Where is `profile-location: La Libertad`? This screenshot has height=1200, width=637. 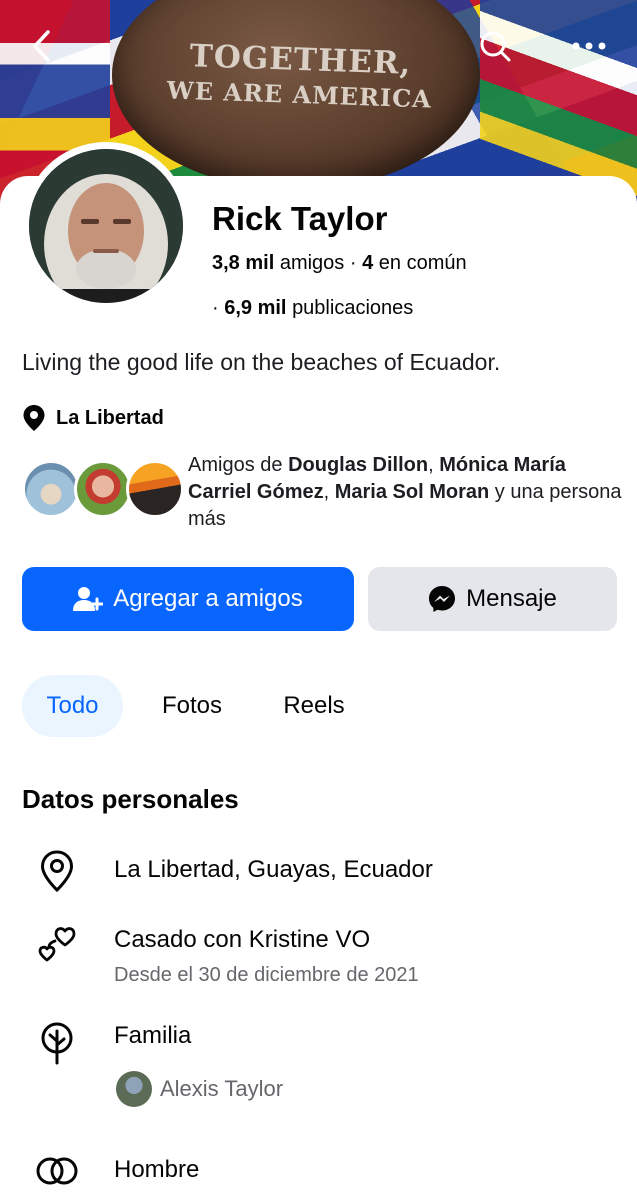 profile-location: La Libertad is located at coordinates (93, 418).